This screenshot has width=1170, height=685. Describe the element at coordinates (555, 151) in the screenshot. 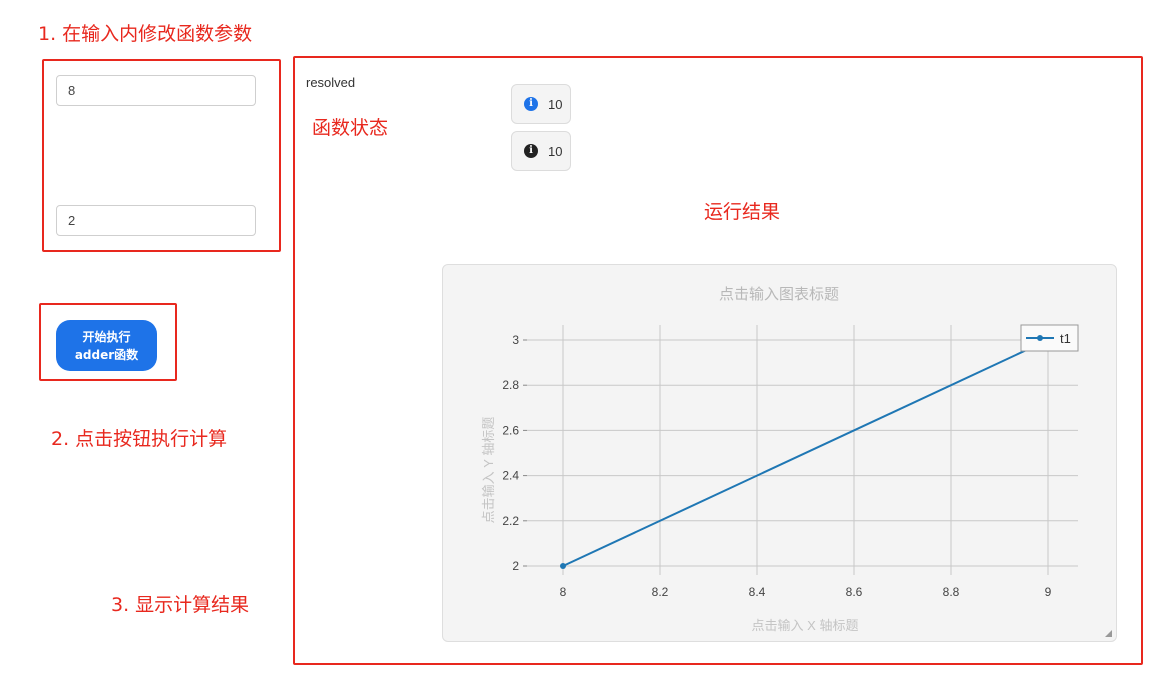

I see `result-value-2: 10` at that location.